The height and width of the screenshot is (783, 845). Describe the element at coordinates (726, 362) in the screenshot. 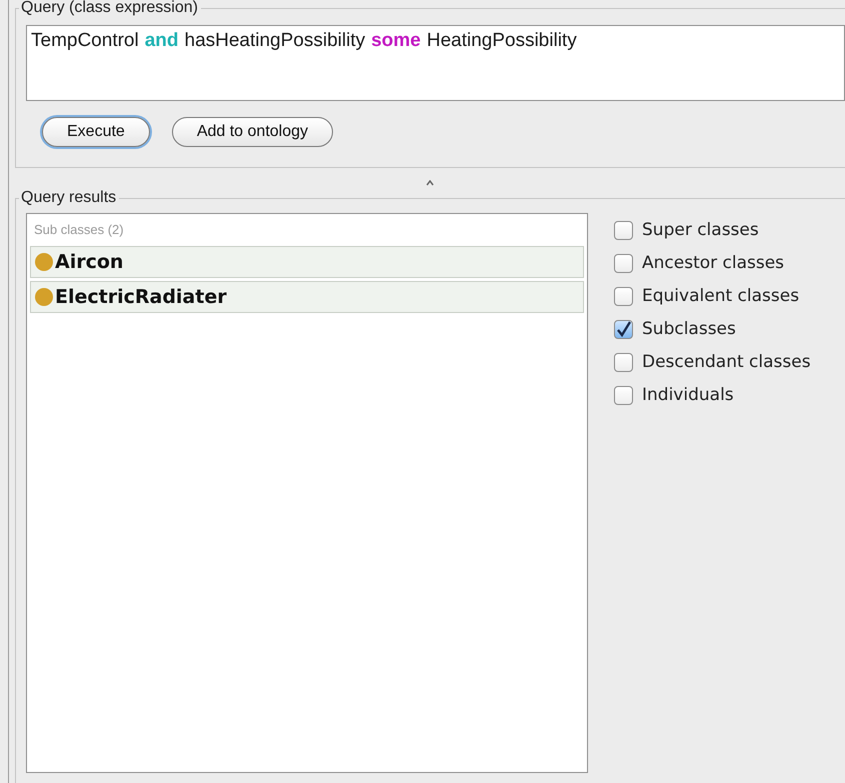

I see `checkbox-label: Descendant classes` at that location.